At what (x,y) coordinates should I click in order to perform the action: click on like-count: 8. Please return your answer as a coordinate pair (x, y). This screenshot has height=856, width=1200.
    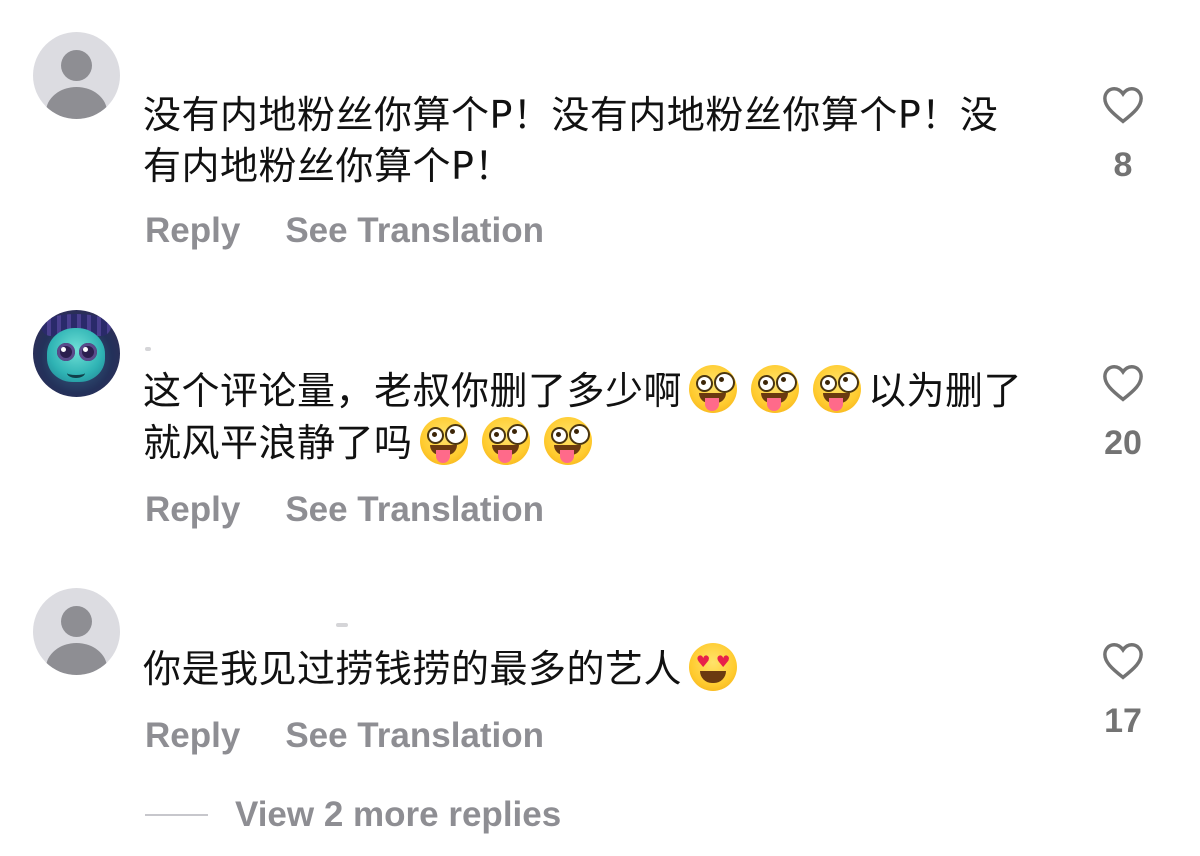
    Looking at the image, I should click on (1123, 165).